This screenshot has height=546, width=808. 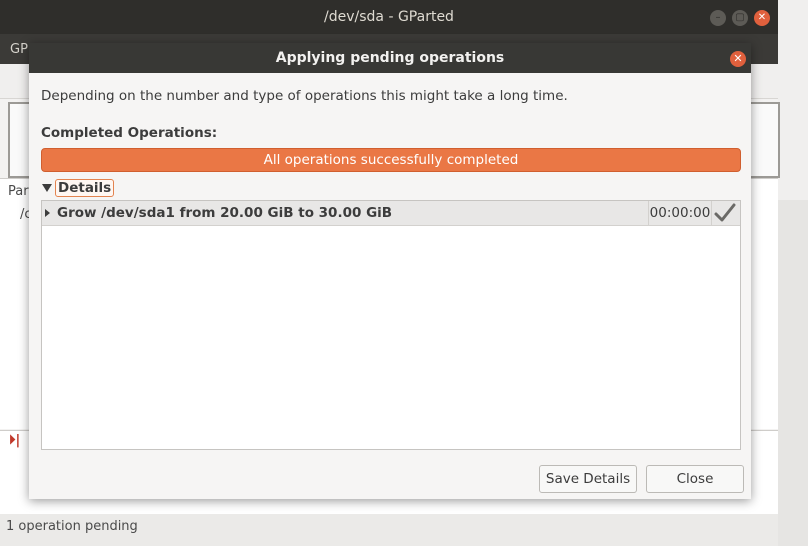 What do you see at coordinates (18, 191) in the screenshot?
I see `partition-header-hint: Par` at bounding box center [18, 191].